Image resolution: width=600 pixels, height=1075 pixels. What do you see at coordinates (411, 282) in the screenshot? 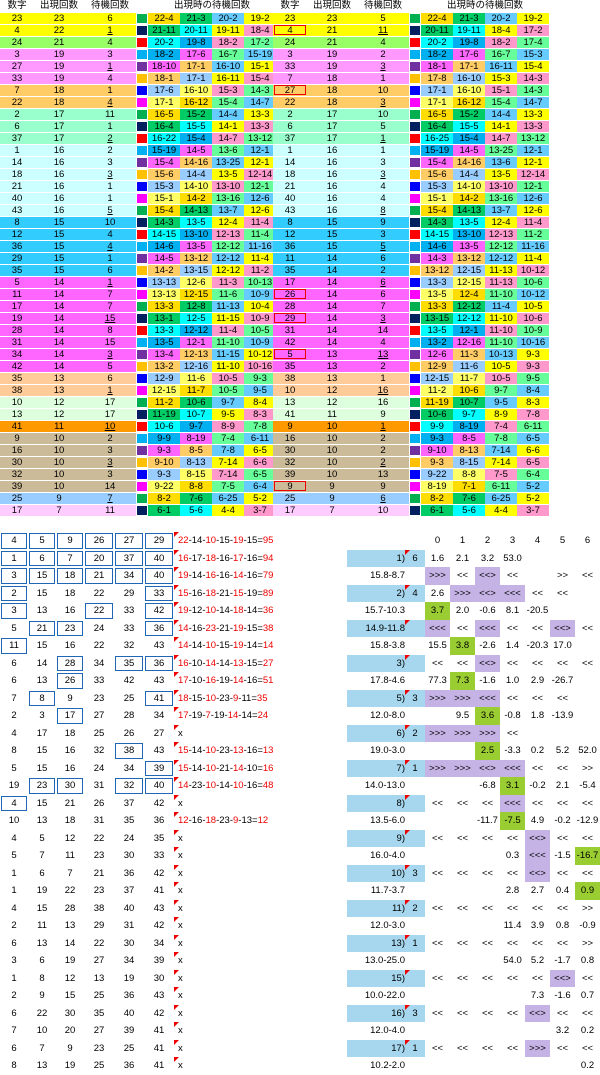
I see `right-row: 17 14 6 13-3 12-15 11-13 10-6` at bounding box center [411, 282].